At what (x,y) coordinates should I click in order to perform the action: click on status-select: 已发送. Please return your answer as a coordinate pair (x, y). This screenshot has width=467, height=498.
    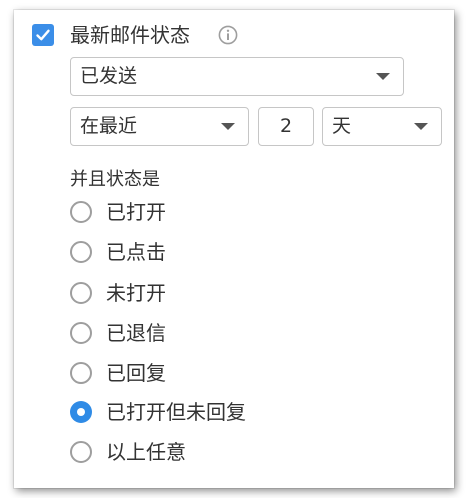
    Looking at the image, I should click on (237, 76).